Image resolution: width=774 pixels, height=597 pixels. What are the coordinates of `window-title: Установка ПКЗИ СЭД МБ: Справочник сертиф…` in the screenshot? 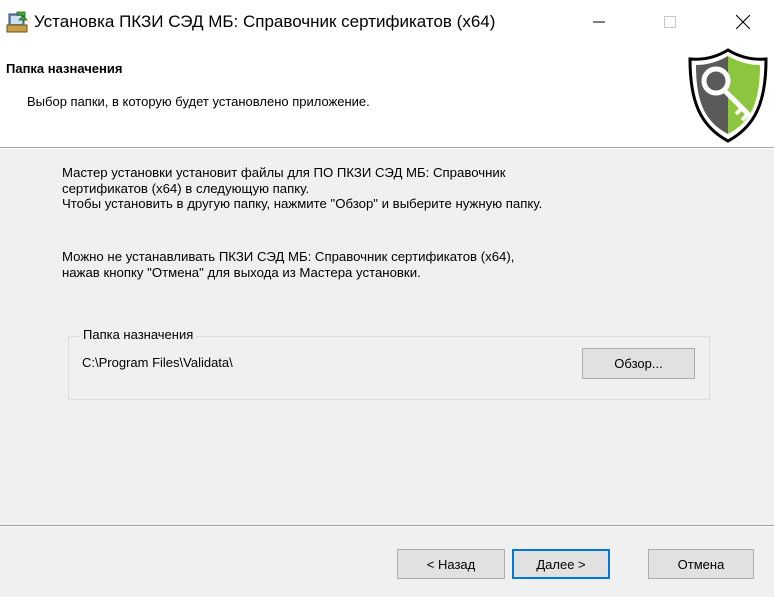 It's located at (265, 21).